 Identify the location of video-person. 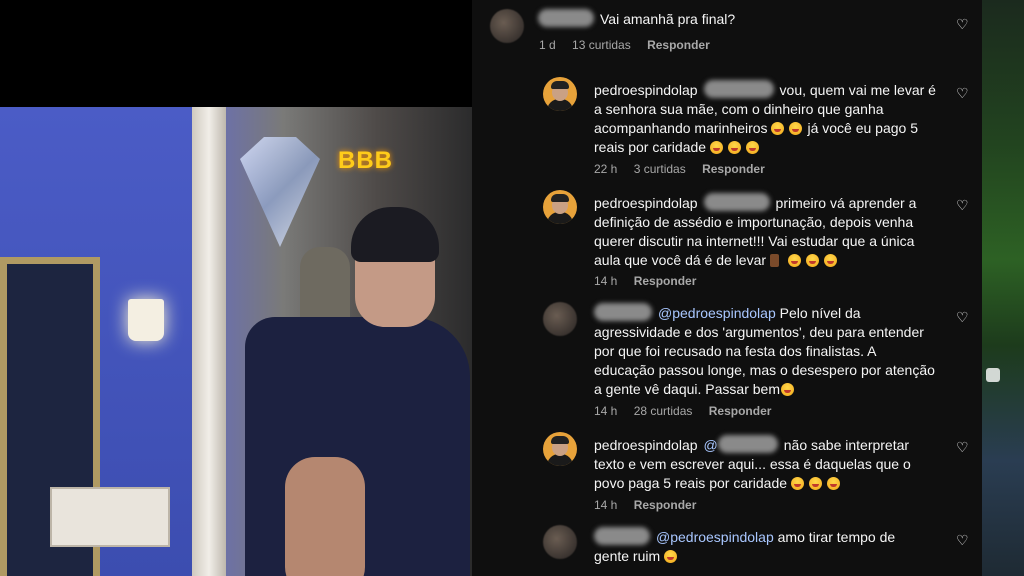
(357, 391).